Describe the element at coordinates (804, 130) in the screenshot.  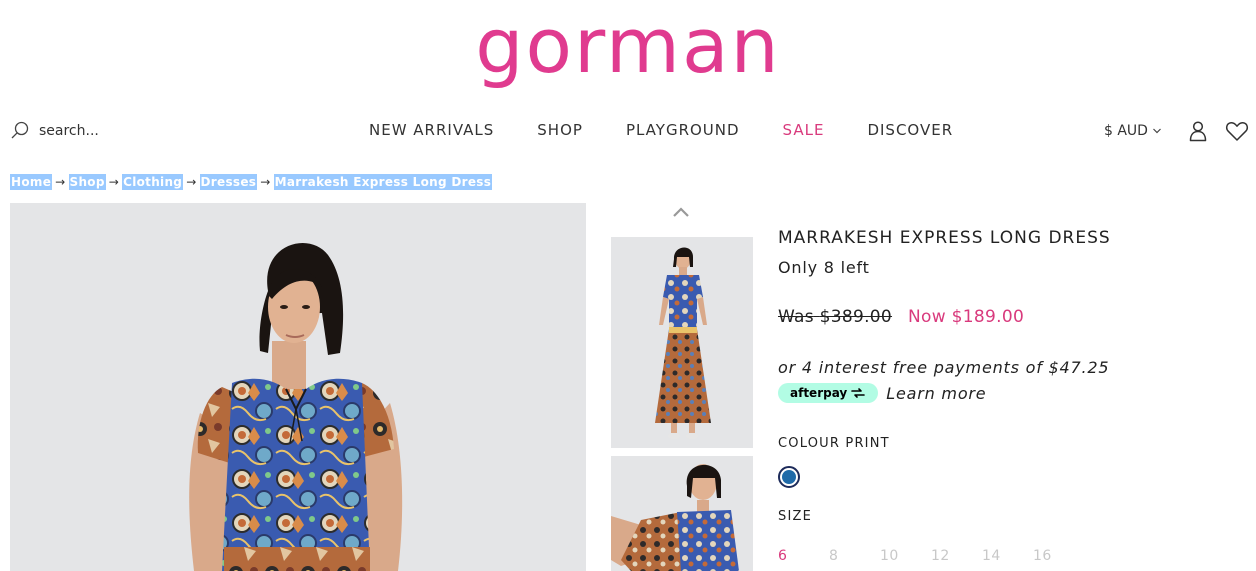
I see `nav-item-sale: SALE` at that location.